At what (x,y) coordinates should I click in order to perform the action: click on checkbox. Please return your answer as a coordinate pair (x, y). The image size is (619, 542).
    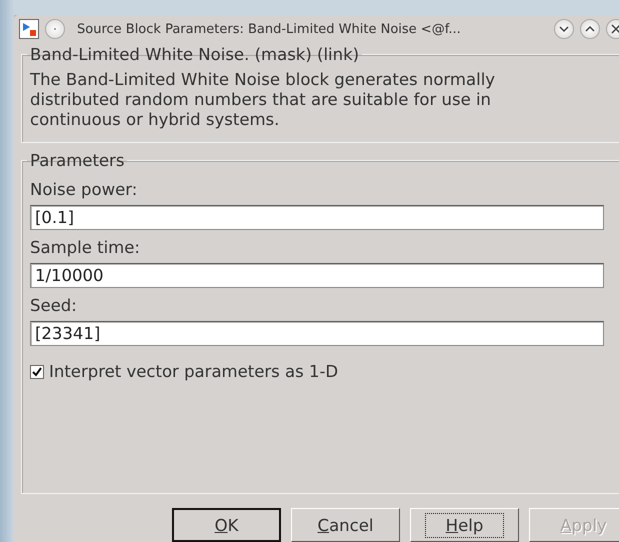
    Looking at the image, I should click on (37, 371).